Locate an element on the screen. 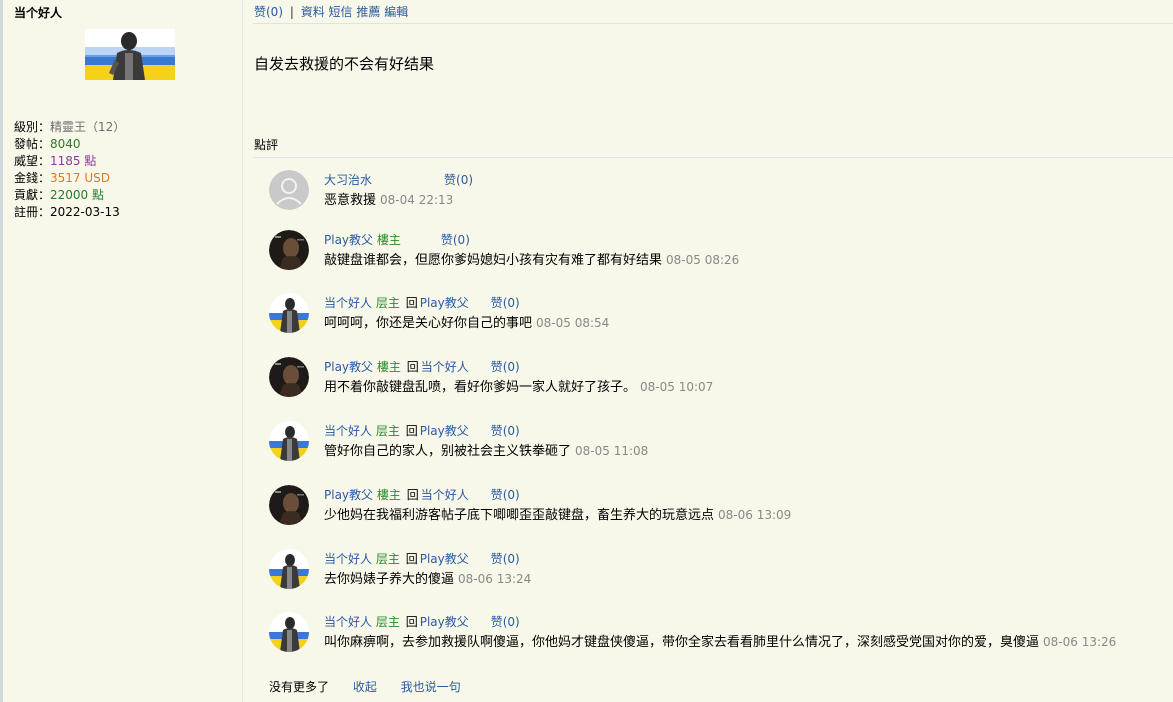  stat-label: 註冊： is located at coordinates (32, 212).